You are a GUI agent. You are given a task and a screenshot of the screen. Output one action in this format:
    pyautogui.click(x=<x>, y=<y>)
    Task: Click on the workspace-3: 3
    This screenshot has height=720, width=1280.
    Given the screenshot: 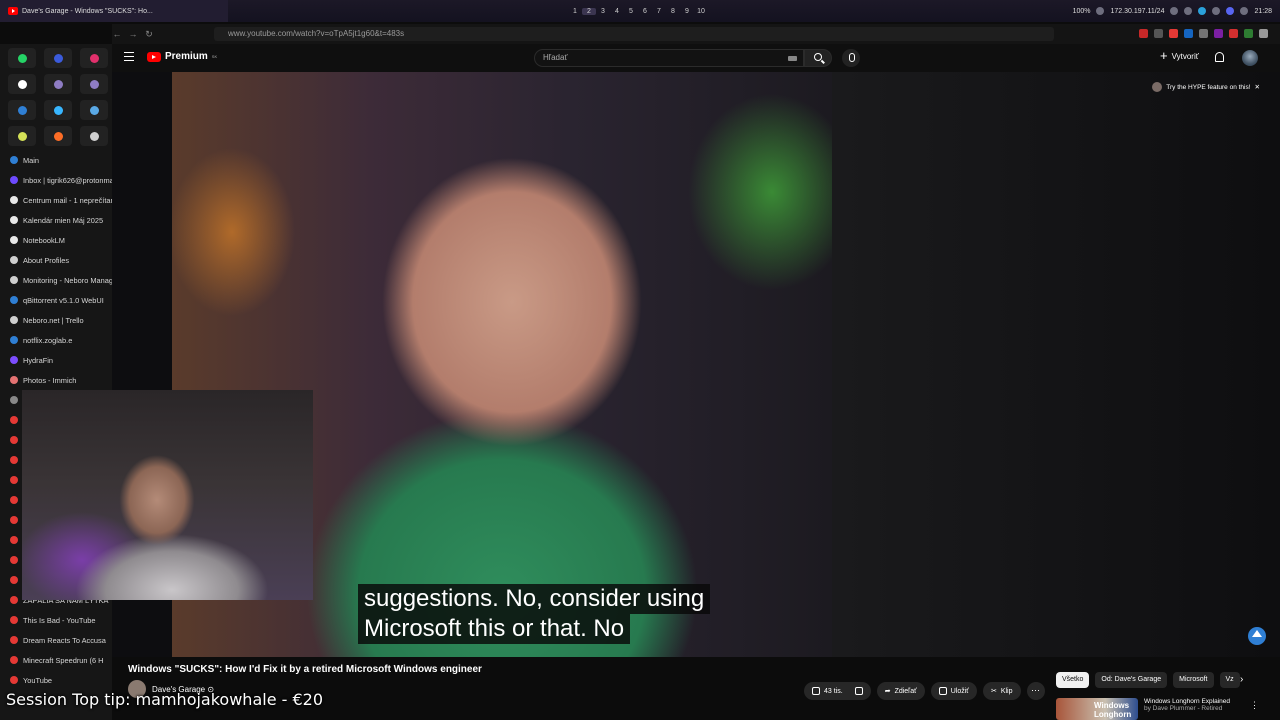 What is the action you would take?
    pyautogui.click(x=603, y=11)
    